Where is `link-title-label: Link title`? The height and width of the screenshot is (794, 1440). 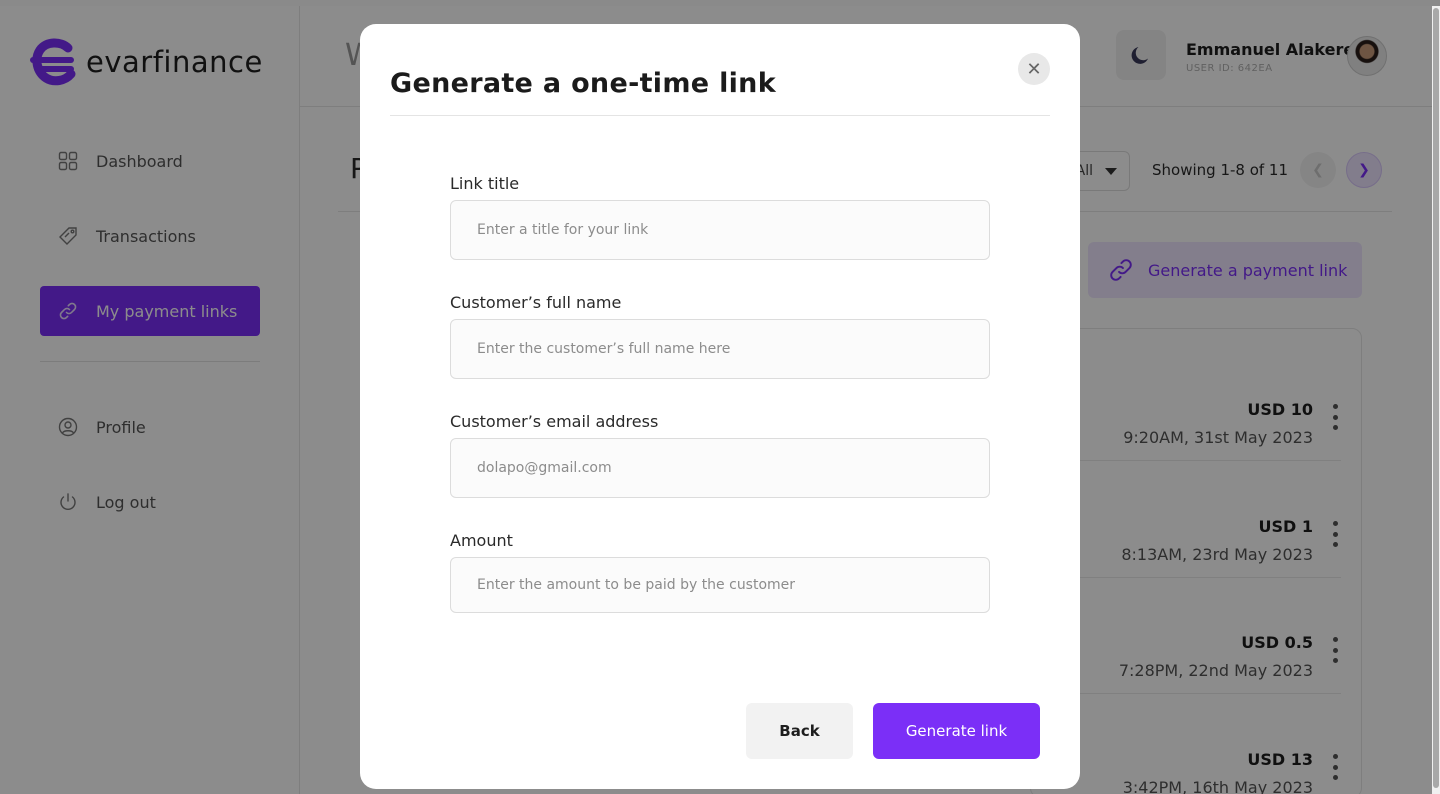 link-title-label: Link title is located at coordinates (485, 183).